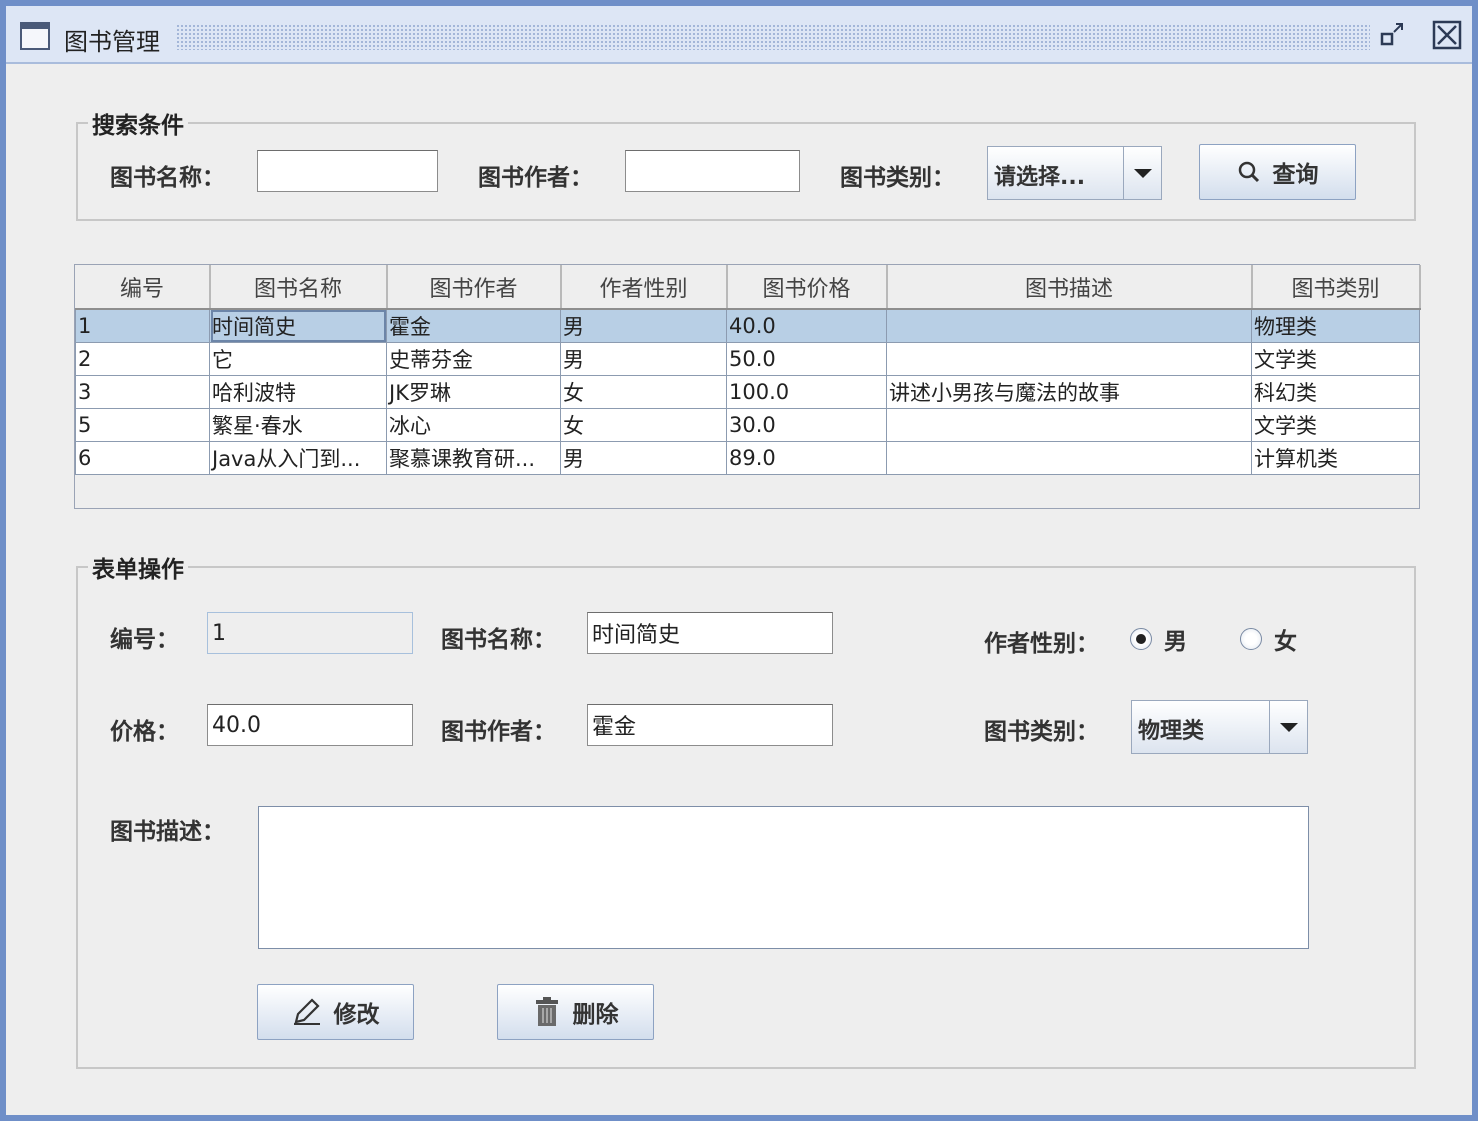 This screenshot has height=1121, width=1478. Describe the element at coordinates (498, 640) in the screenshot. I see `form-book-name-label: 图书名称：` at that location.